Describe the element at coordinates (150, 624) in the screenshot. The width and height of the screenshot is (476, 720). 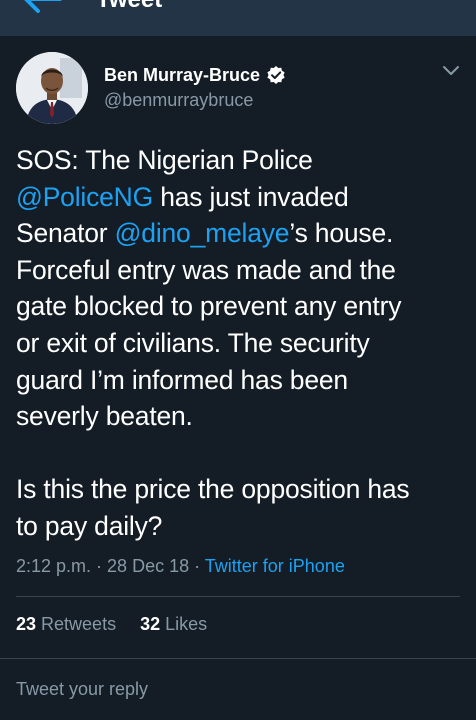
I see `likes-count: 32` at that location.